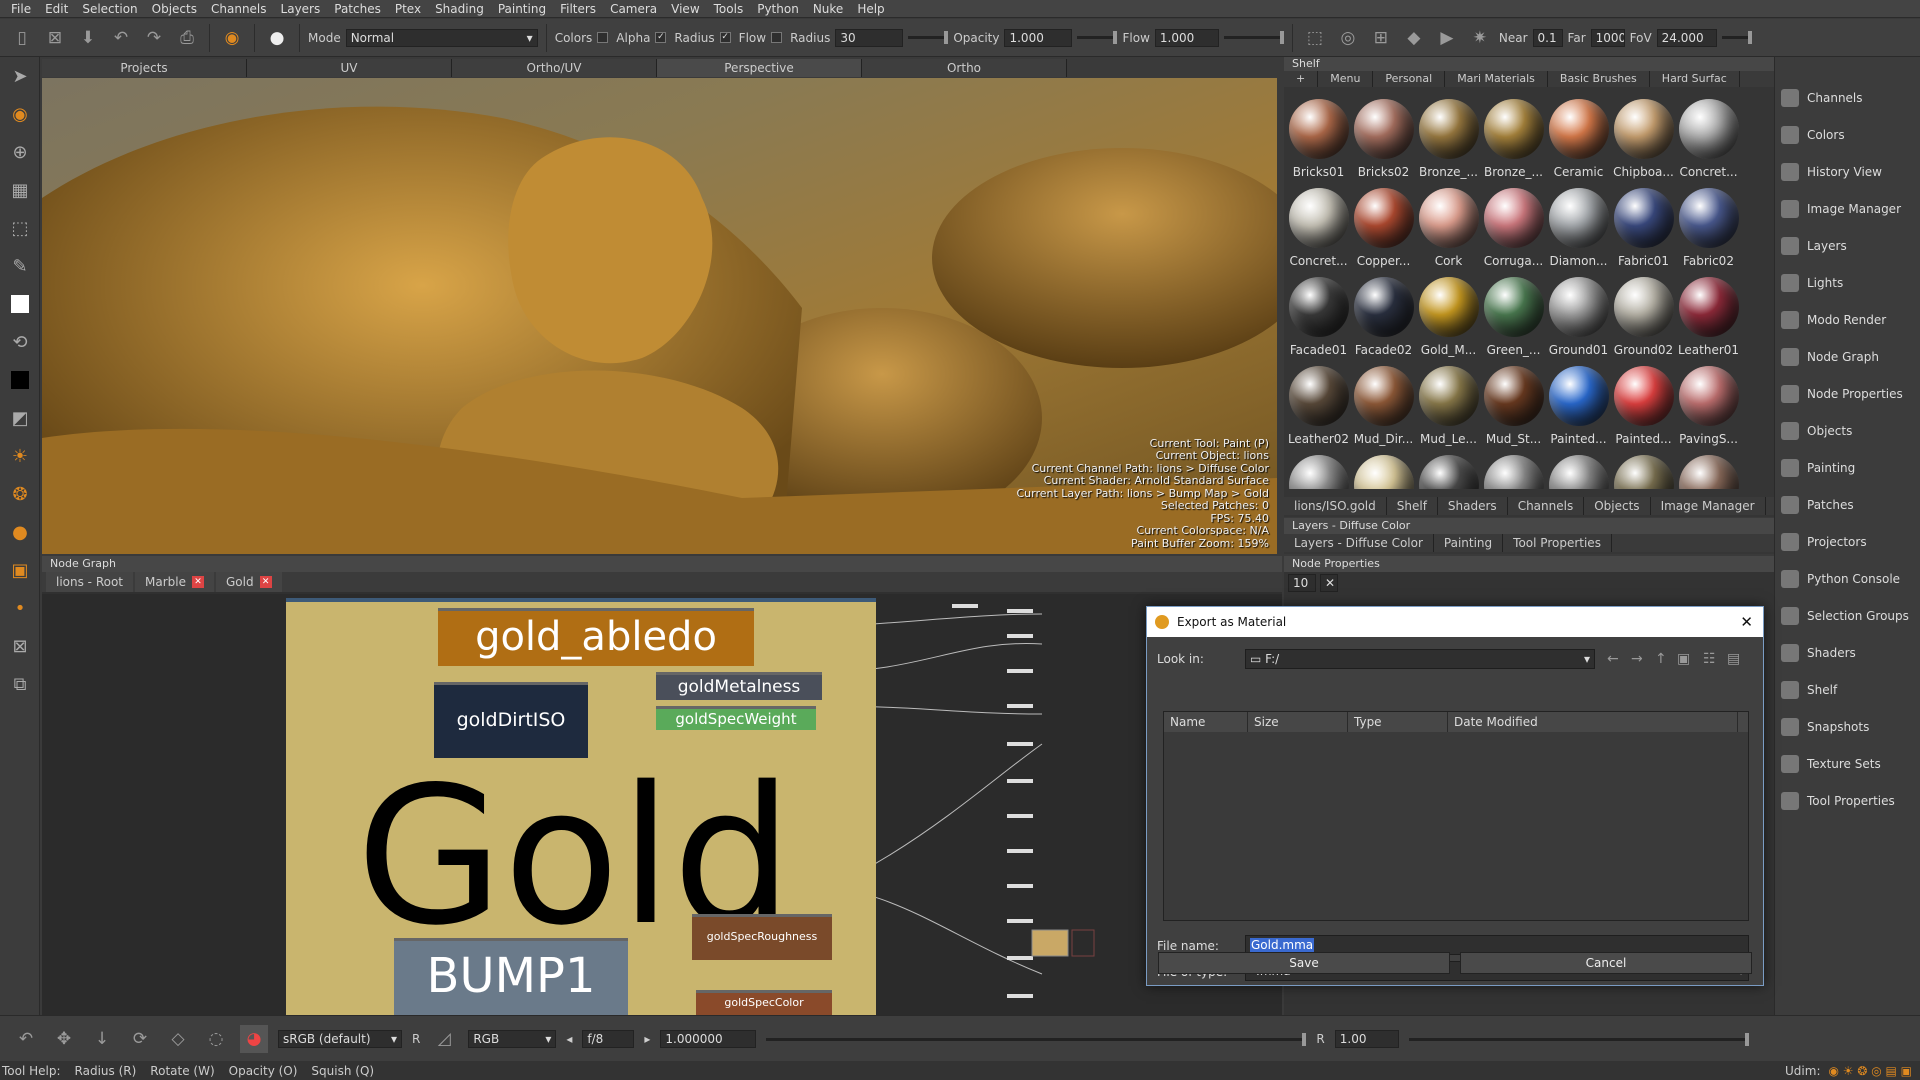  Describe the element at coordinates (1412, 506) in the screenshot. I see `shelf-bottom-tab: Shelf` at that location.